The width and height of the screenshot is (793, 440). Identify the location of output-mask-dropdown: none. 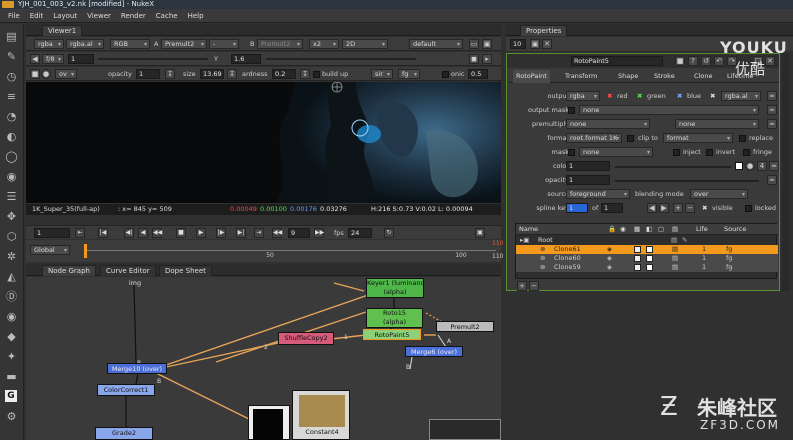
(669, 110).